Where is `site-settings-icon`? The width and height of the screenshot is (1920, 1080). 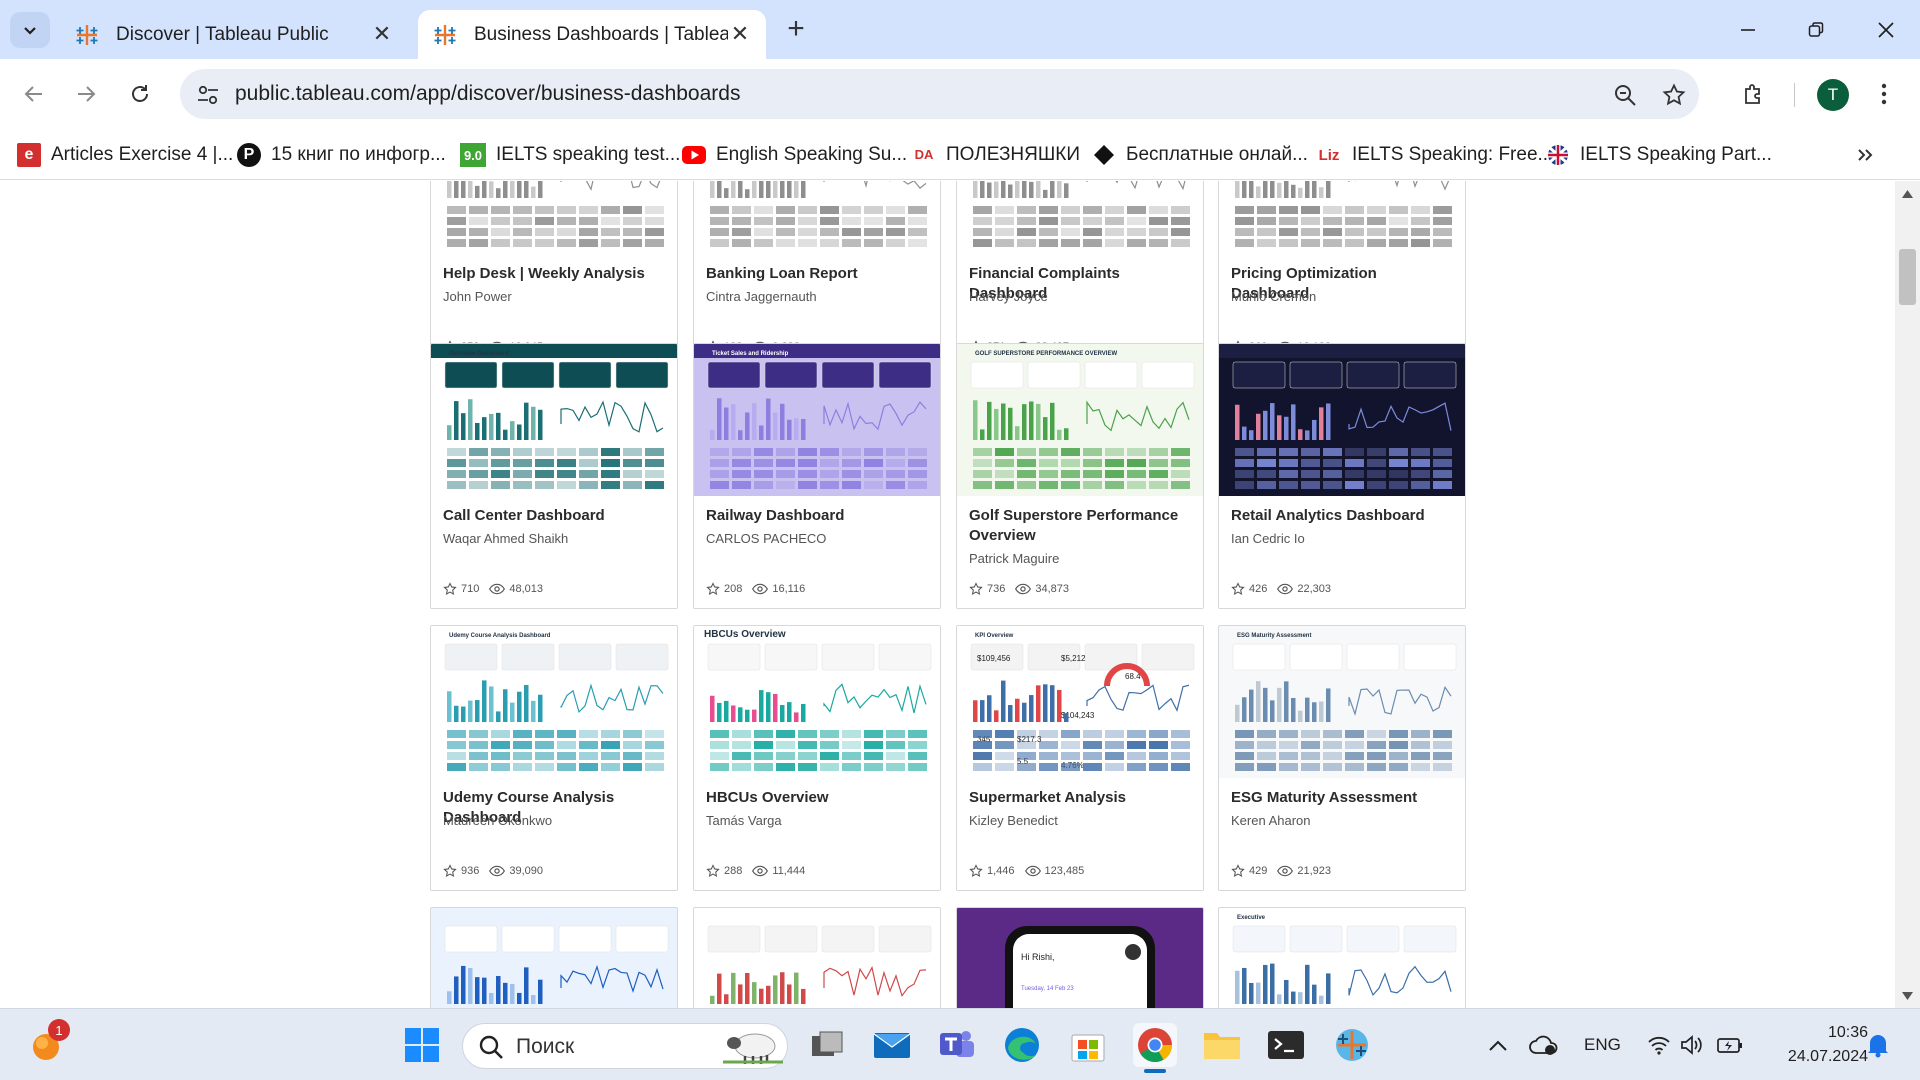 site-settings-icon is located at coordinates (208, 95).